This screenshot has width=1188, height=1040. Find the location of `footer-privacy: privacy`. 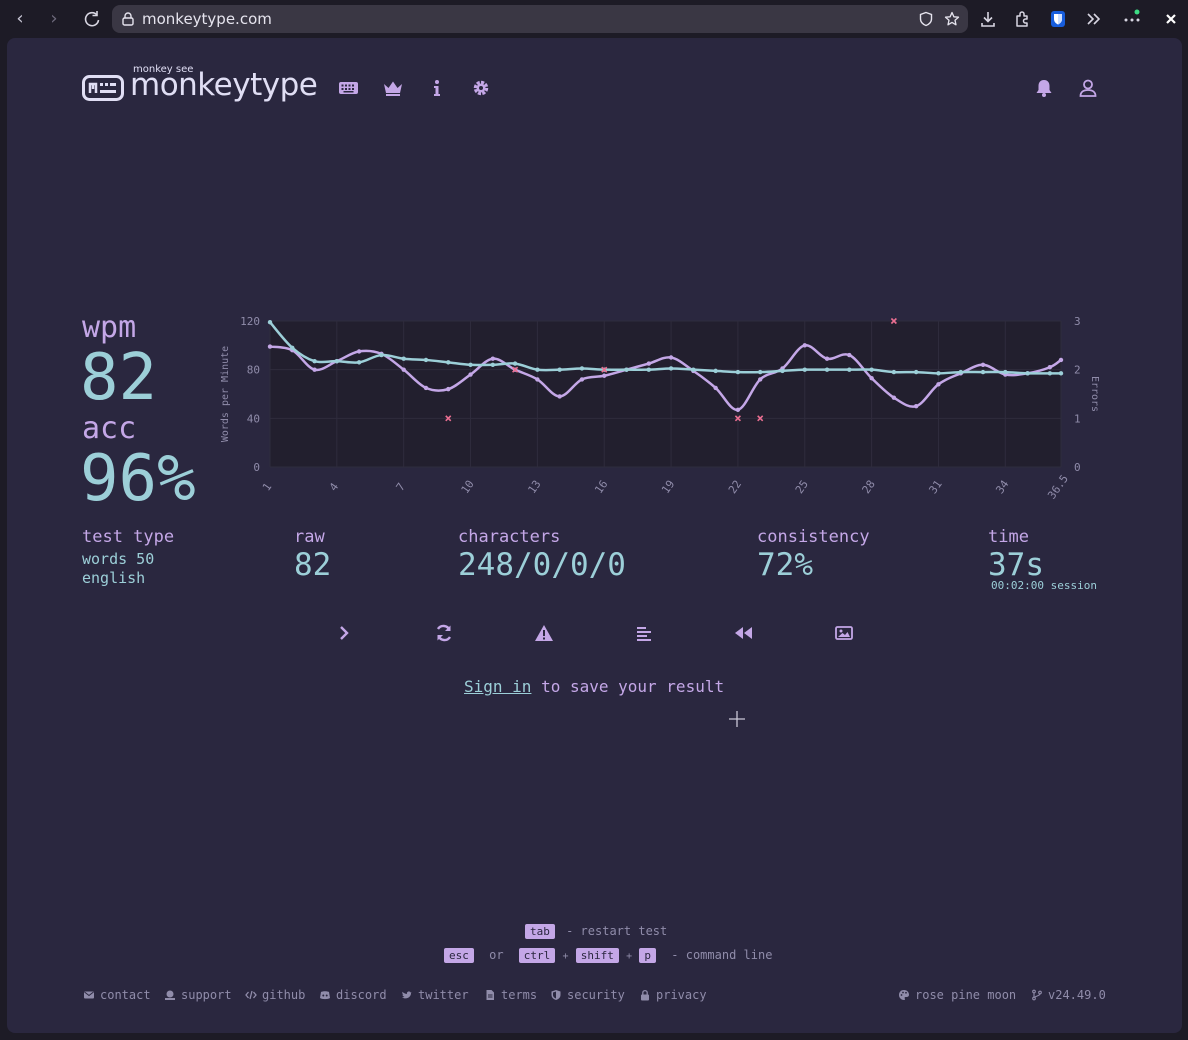

footer-privacy: privacy is located at coordinates (673, 995).